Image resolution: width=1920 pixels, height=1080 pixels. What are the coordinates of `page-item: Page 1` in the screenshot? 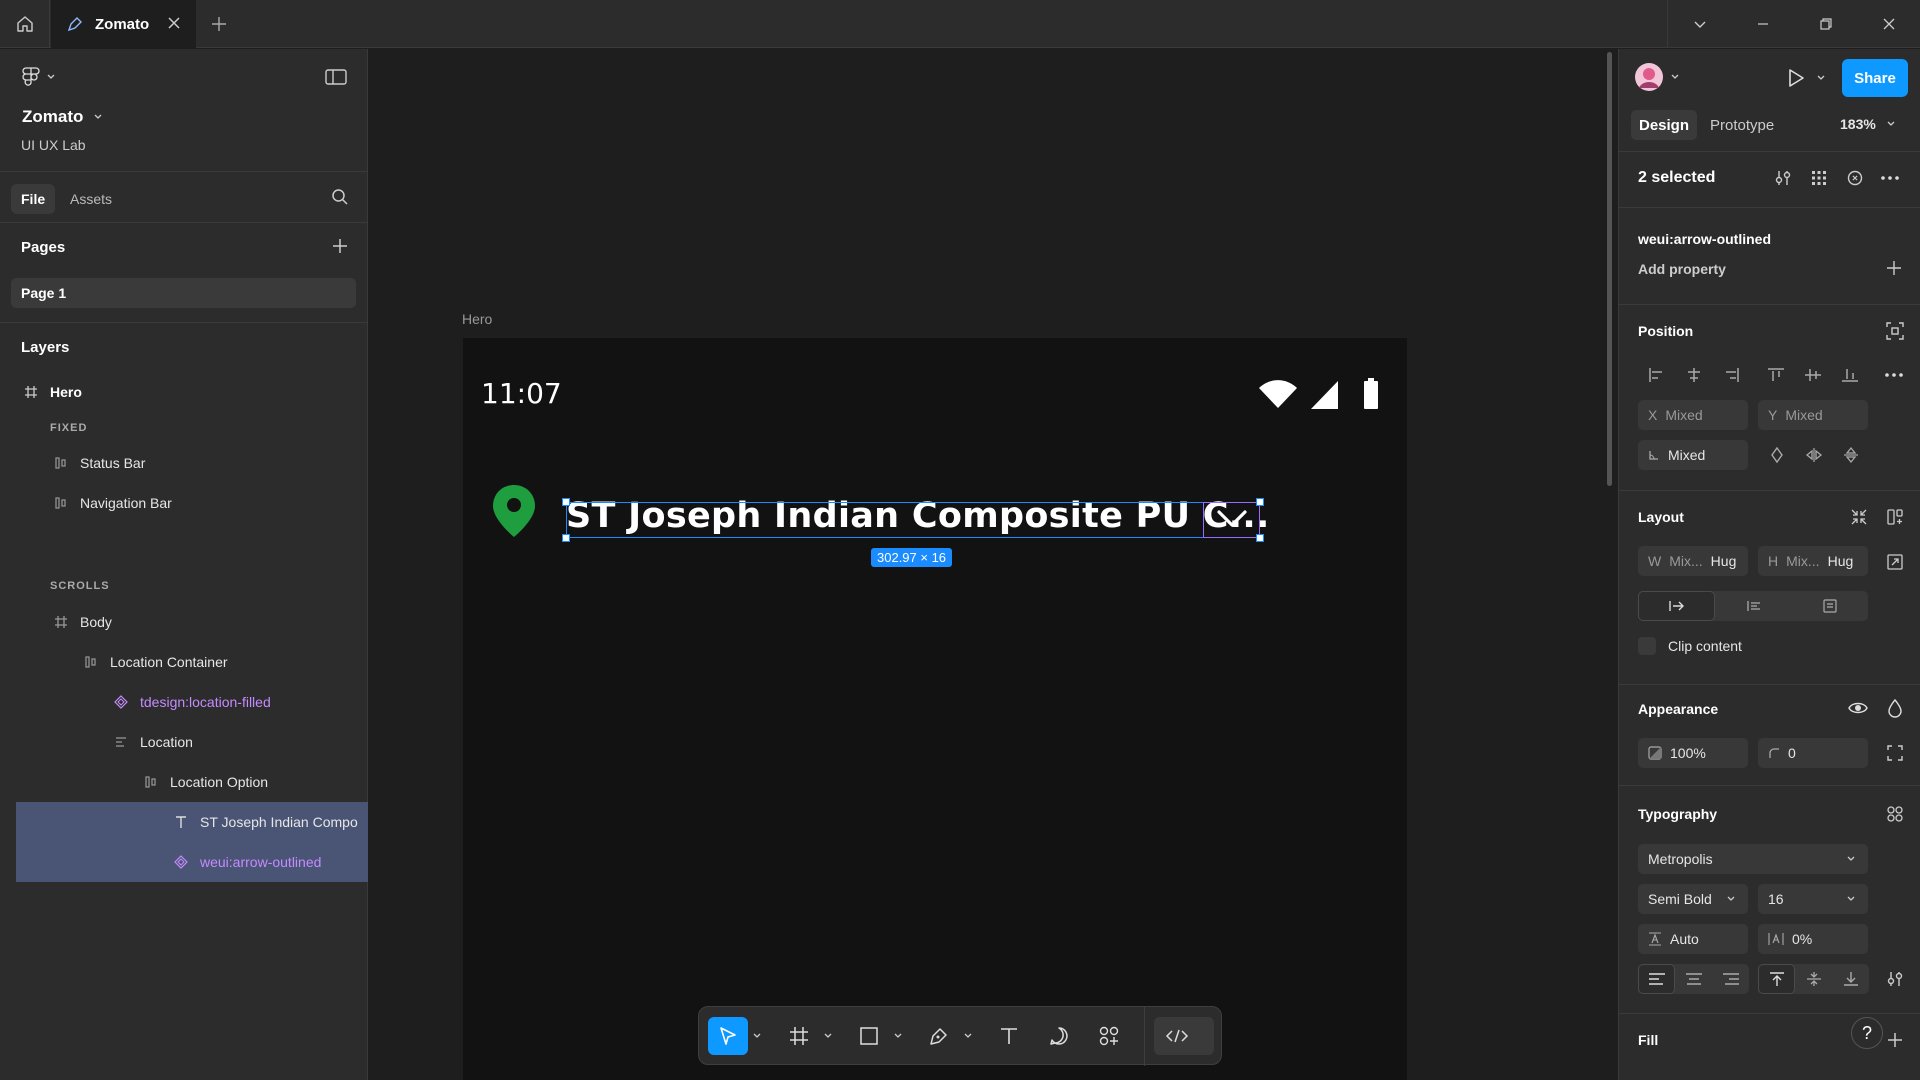 It's located at (183, 293).